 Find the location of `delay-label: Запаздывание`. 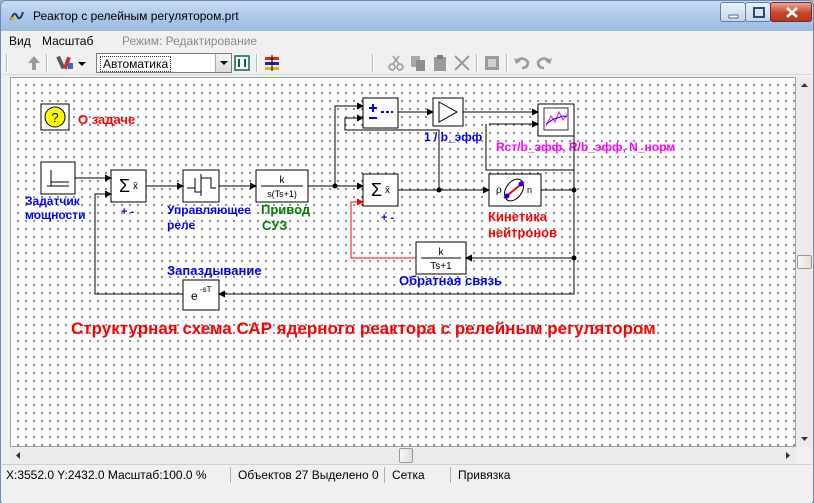

delay-label: Запаздывание is located at coordinates (214, 270).